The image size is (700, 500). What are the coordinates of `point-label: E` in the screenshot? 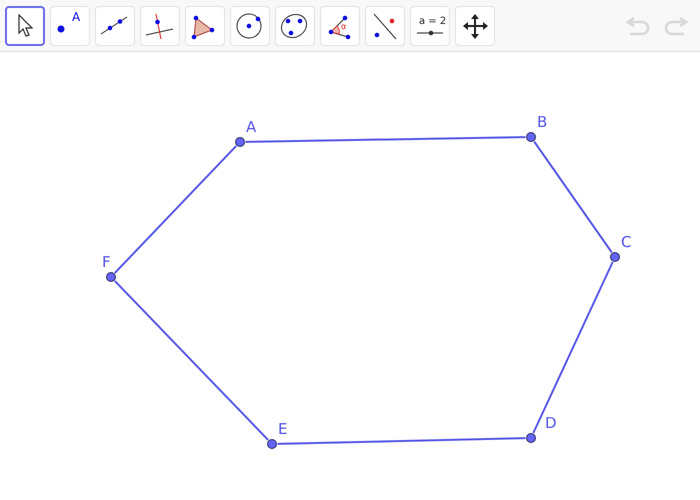 It's located at (283, 429).